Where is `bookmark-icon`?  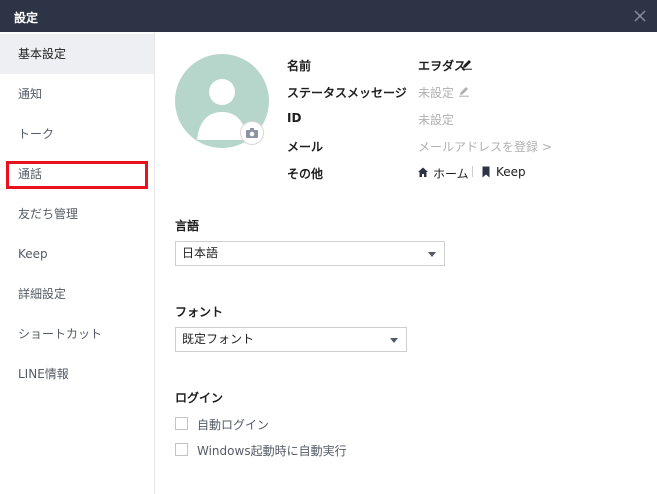
bookmark-icon is located at coordinates (486, 172).